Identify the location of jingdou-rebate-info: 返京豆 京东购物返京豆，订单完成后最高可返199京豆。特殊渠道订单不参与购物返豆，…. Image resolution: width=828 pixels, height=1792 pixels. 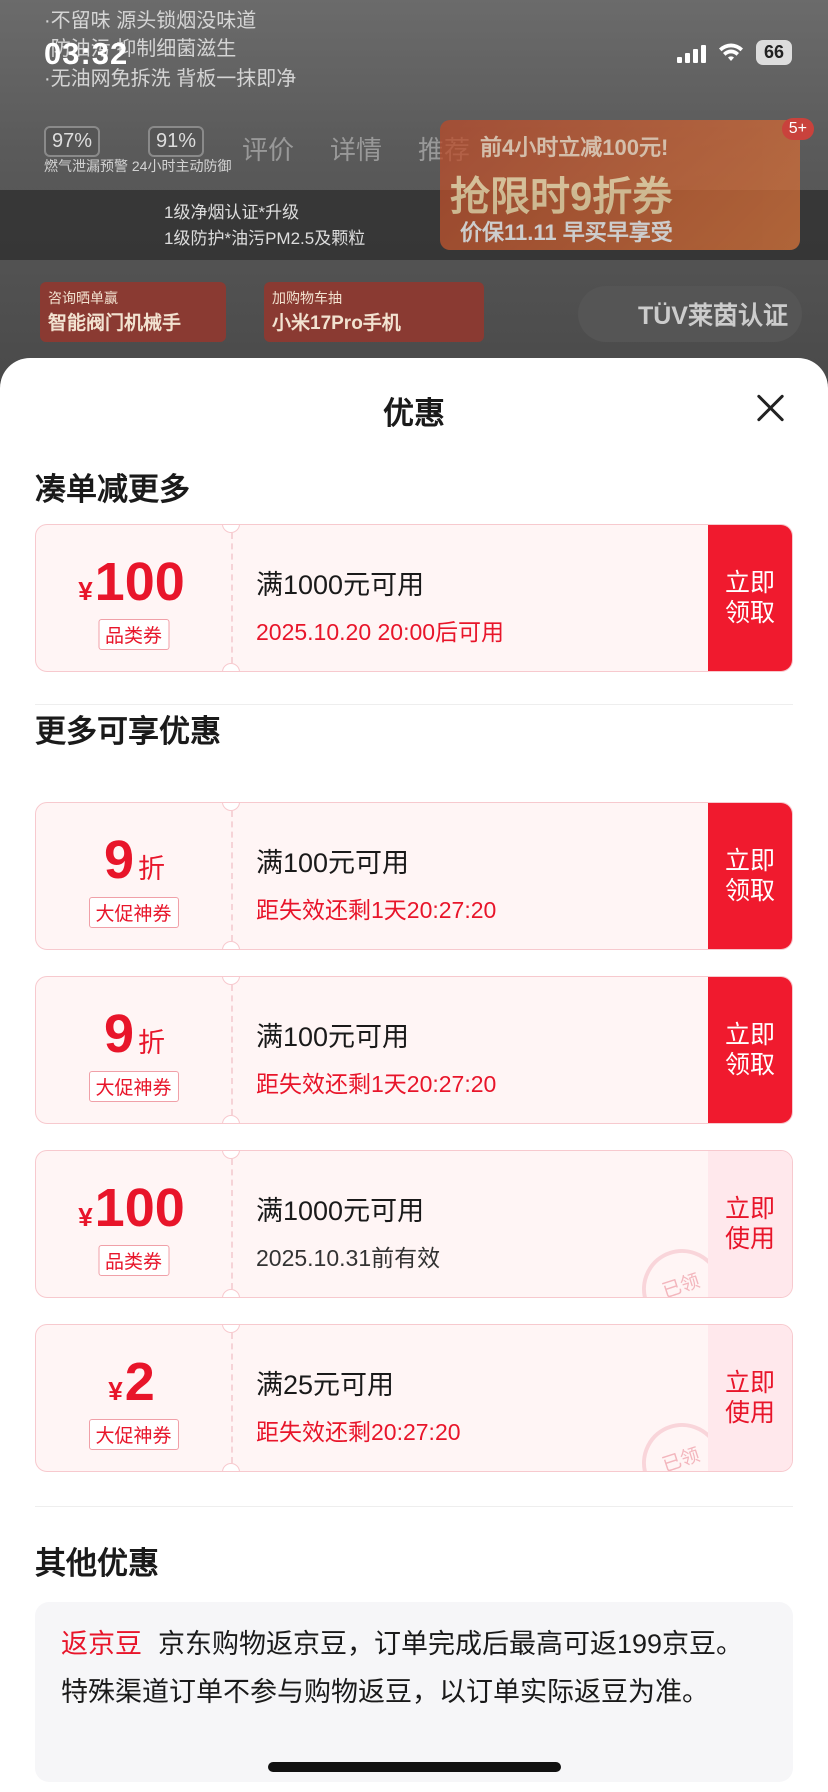
(414, 1692).